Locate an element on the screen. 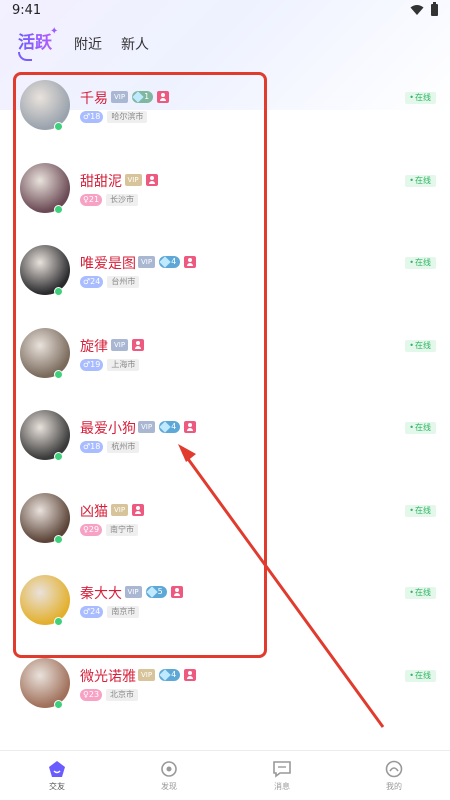  nav-item-discover: 发现 is located at coordinates (169, 775).